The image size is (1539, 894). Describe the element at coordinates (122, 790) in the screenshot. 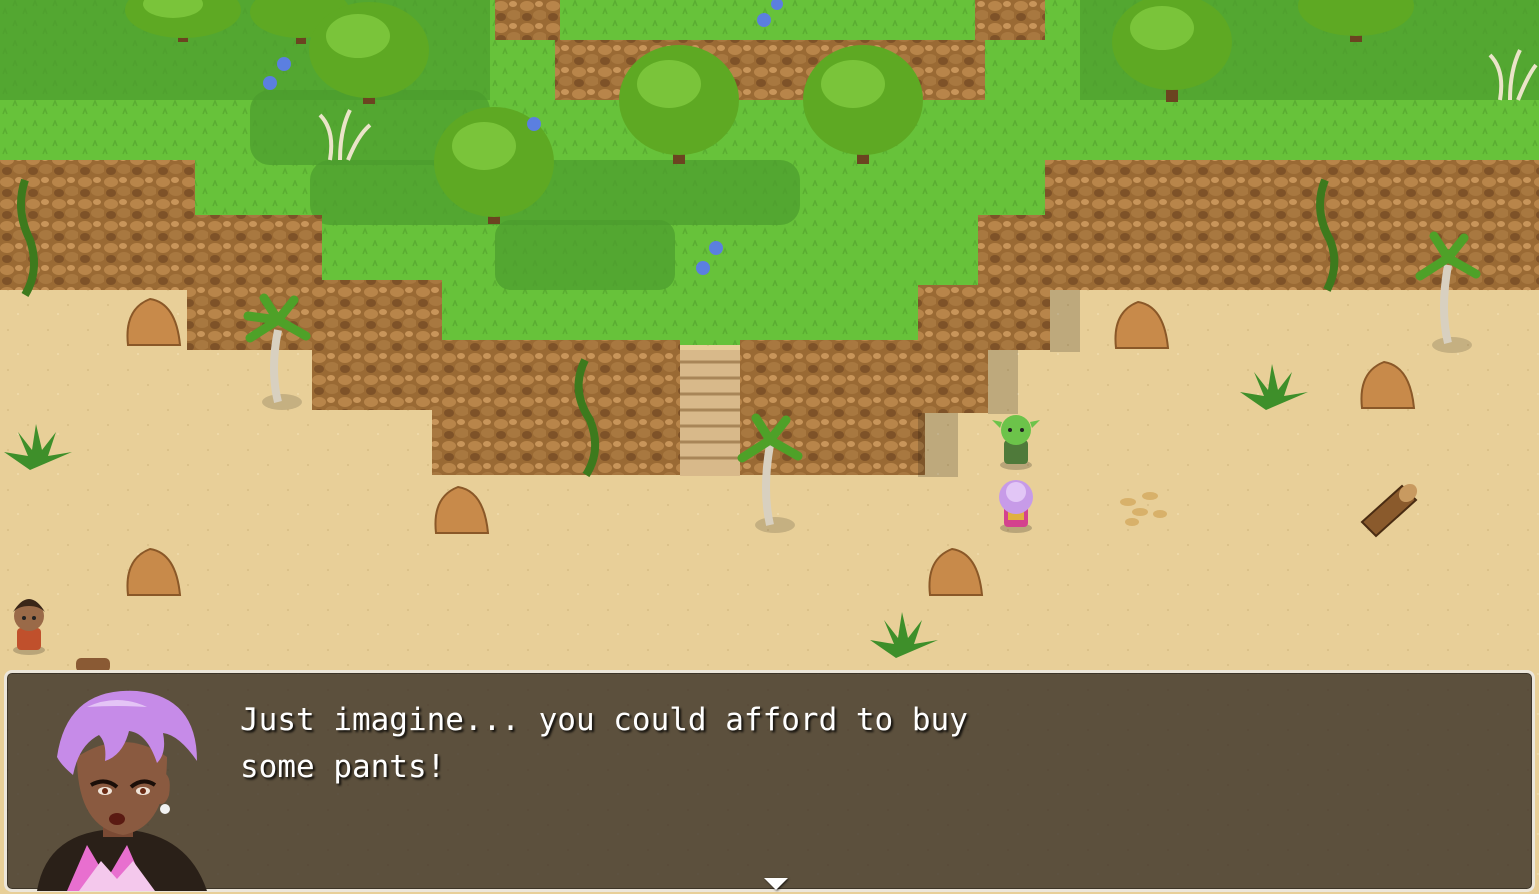

I see `speaker-portrait` at that location.